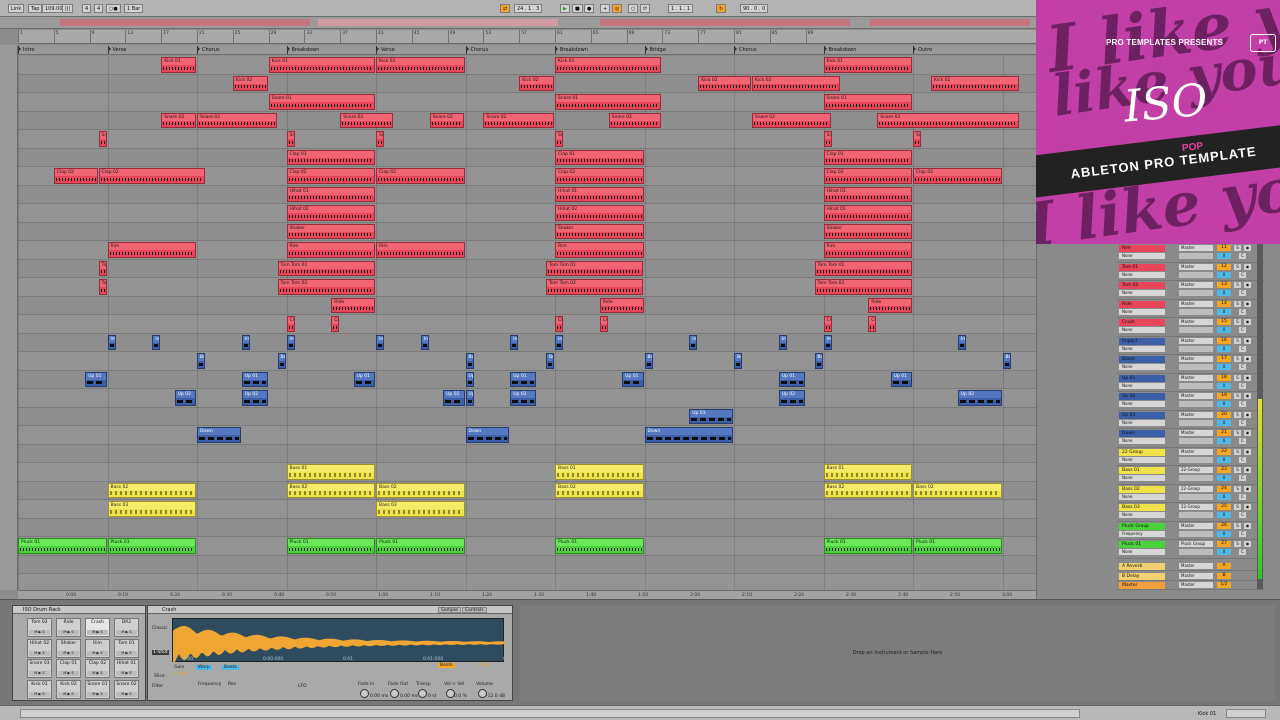  I want to click on track-name: B Delay, so click(1142, 576).